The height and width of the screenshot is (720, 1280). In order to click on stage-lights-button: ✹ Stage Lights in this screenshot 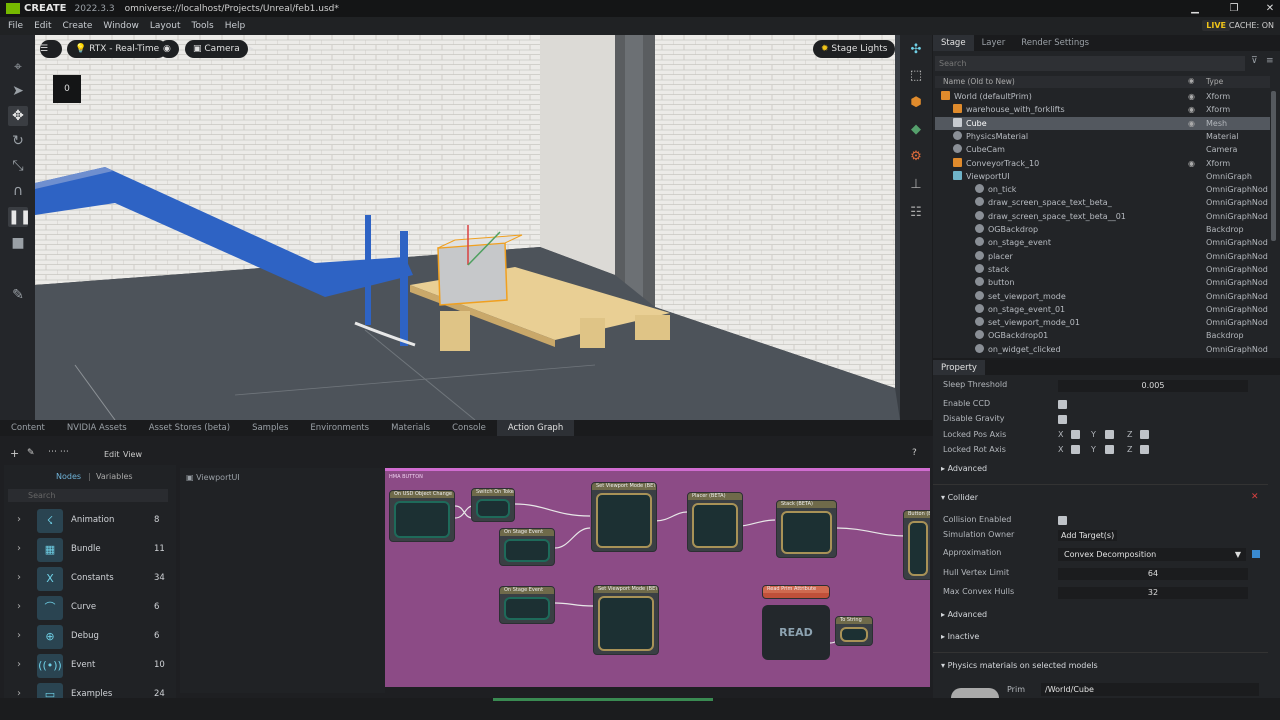, I will do `click(854, 49)`.